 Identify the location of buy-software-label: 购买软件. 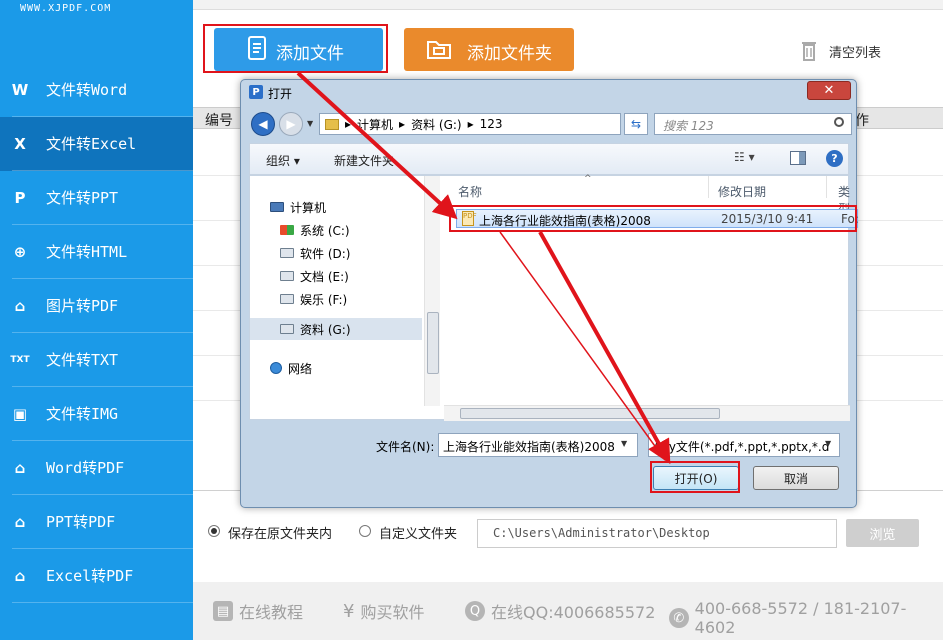
(392, 612).